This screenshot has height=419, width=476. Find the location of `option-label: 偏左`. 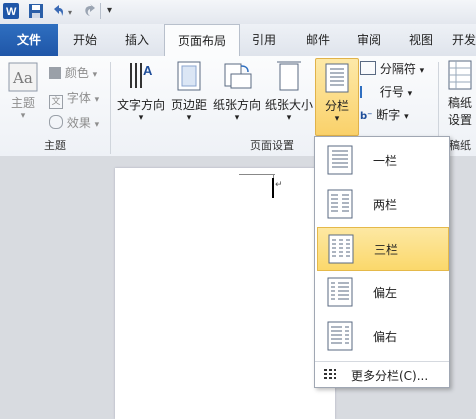

option-label: 偏左 is located at coordinates (385, 293).